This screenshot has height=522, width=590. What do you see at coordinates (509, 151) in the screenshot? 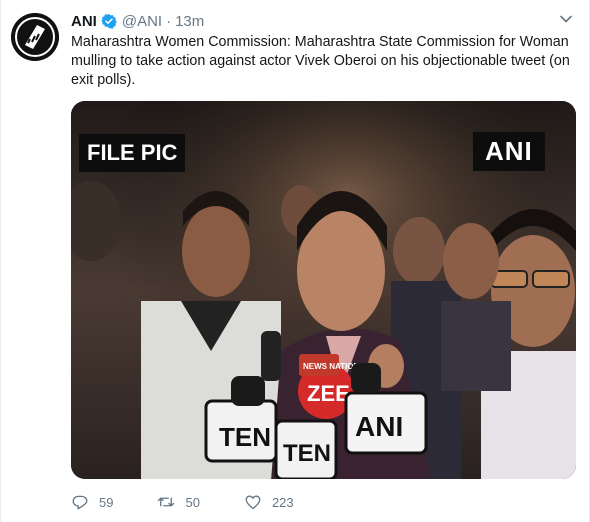
I see `ani-watermark-overlay: ANI` at bounding box center [509, 151].